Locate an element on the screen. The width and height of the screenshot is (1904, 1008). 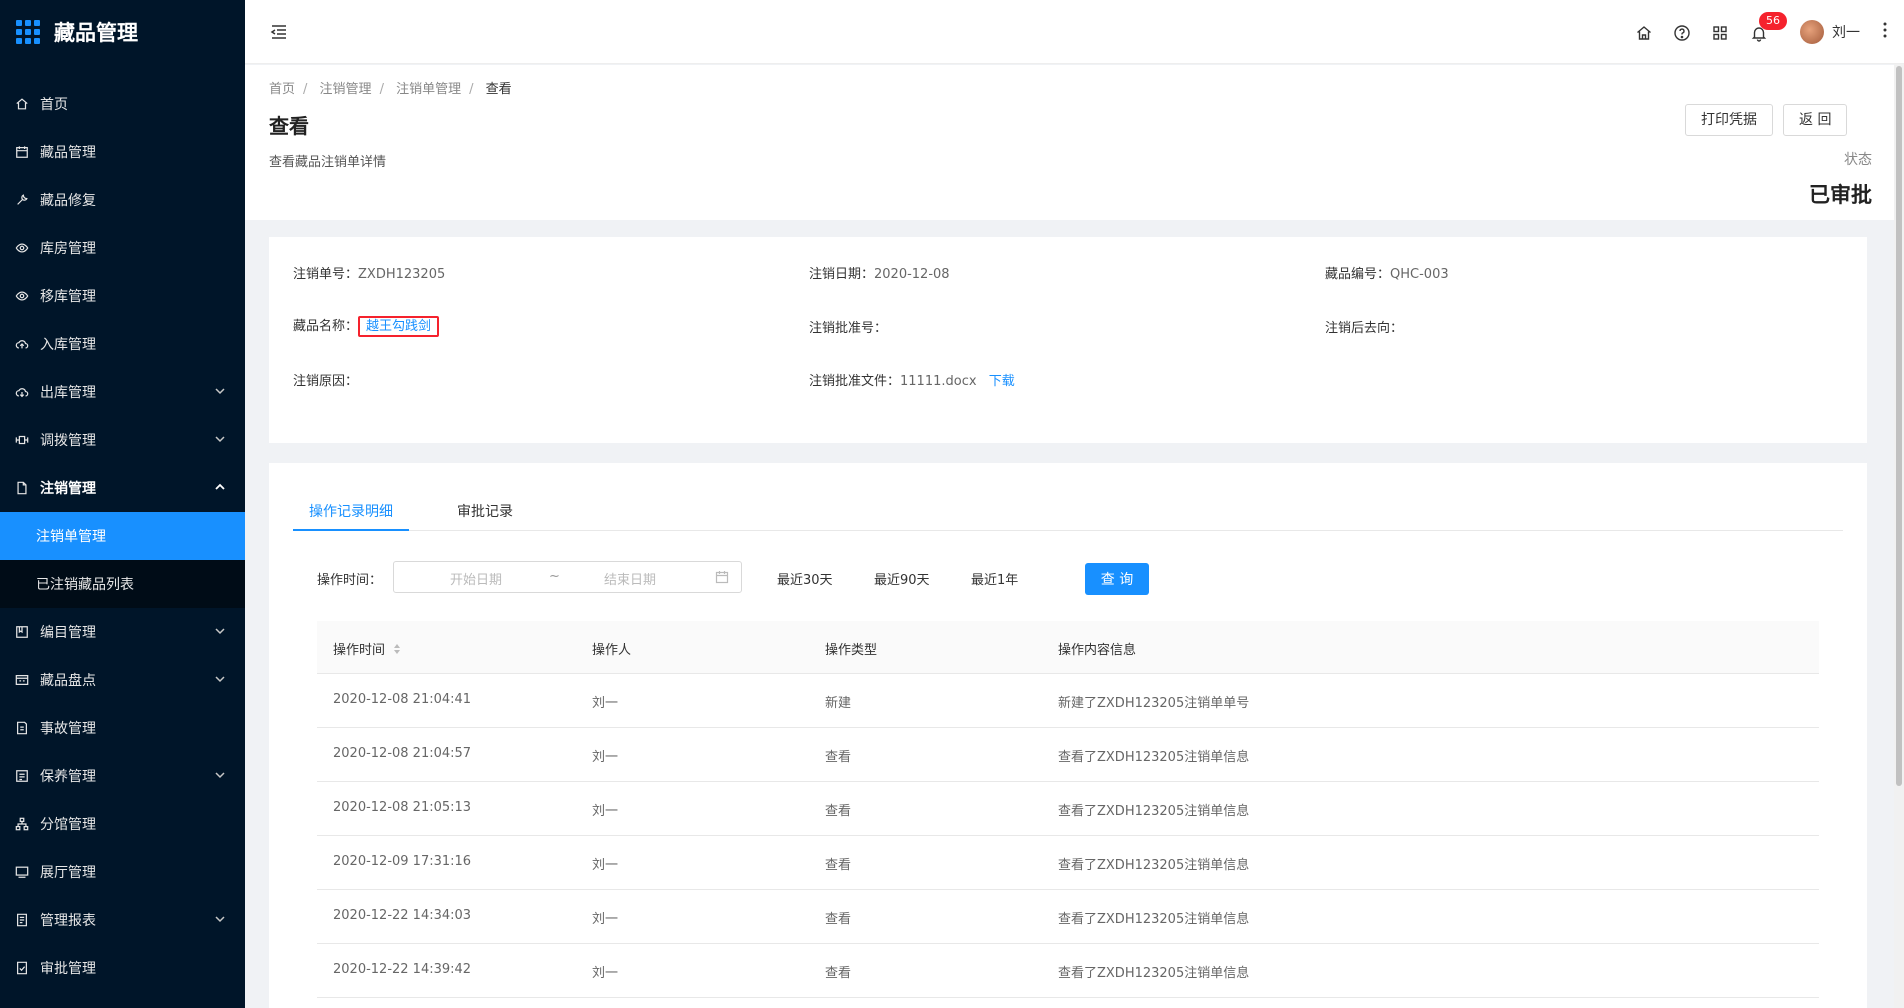
cloud-download-icon is located at coordinates (22, 392).